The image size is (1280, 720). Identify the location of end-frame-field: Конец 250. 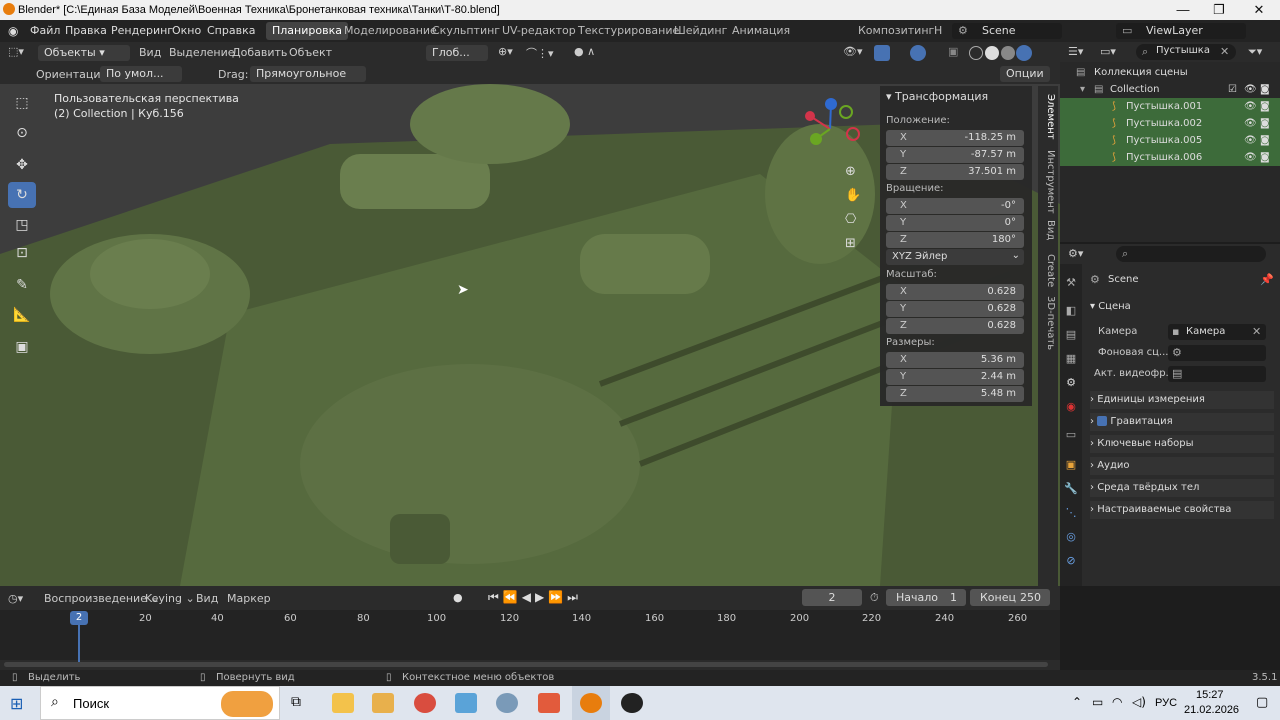
(1010, 597).